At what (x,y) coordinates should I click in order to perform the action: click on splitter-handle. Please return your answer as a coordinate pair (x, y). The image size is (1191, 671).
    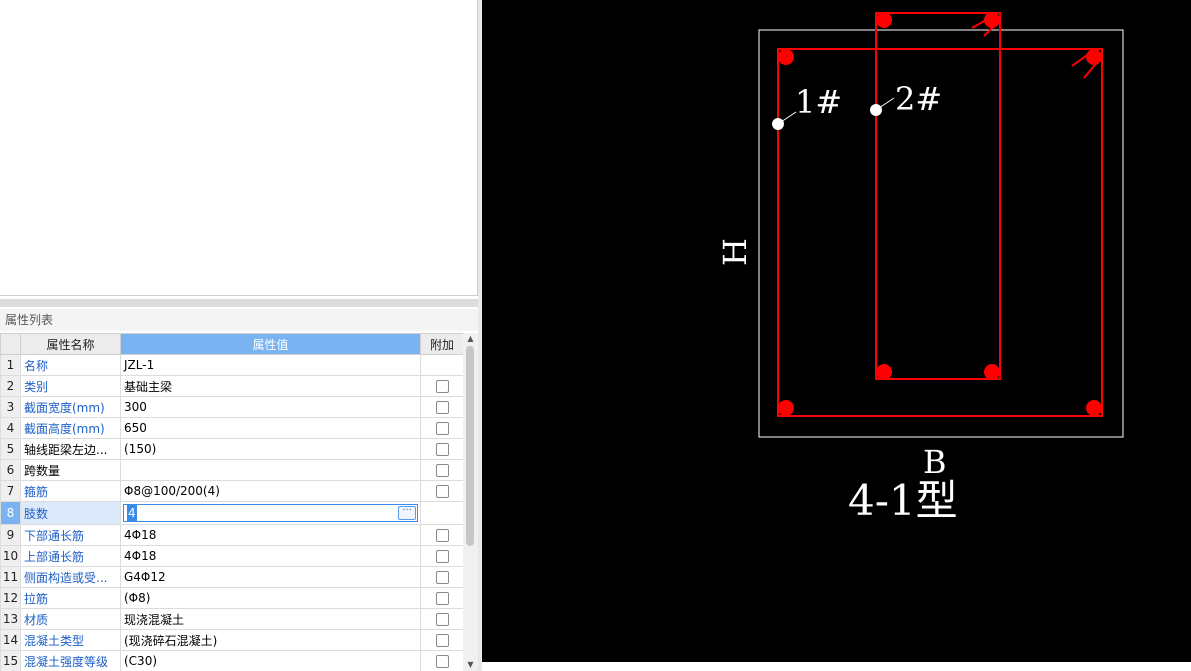
    Looking at the image, I should click on (239, 303).